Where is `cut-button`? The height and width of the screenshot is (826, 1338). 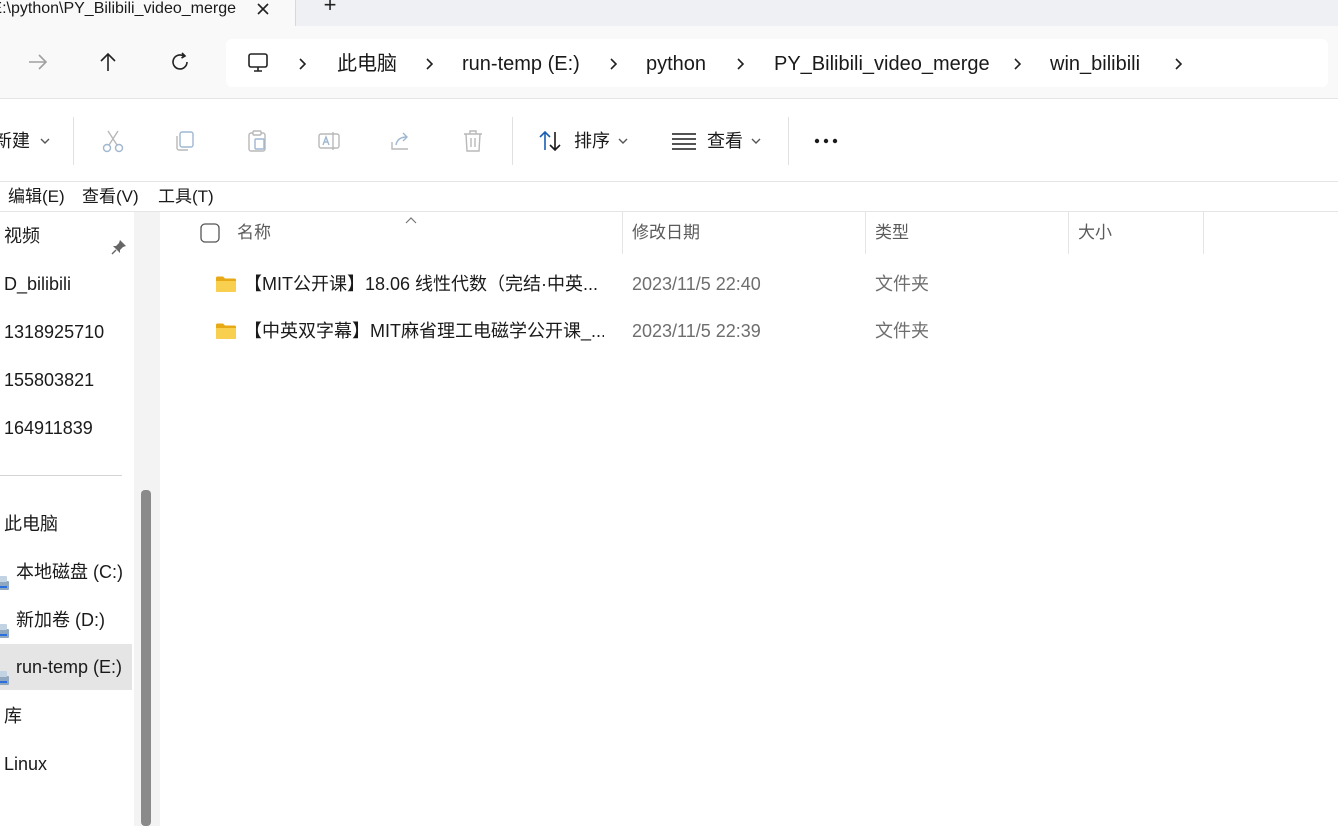 cut-button is located at coordinates (113, 141).